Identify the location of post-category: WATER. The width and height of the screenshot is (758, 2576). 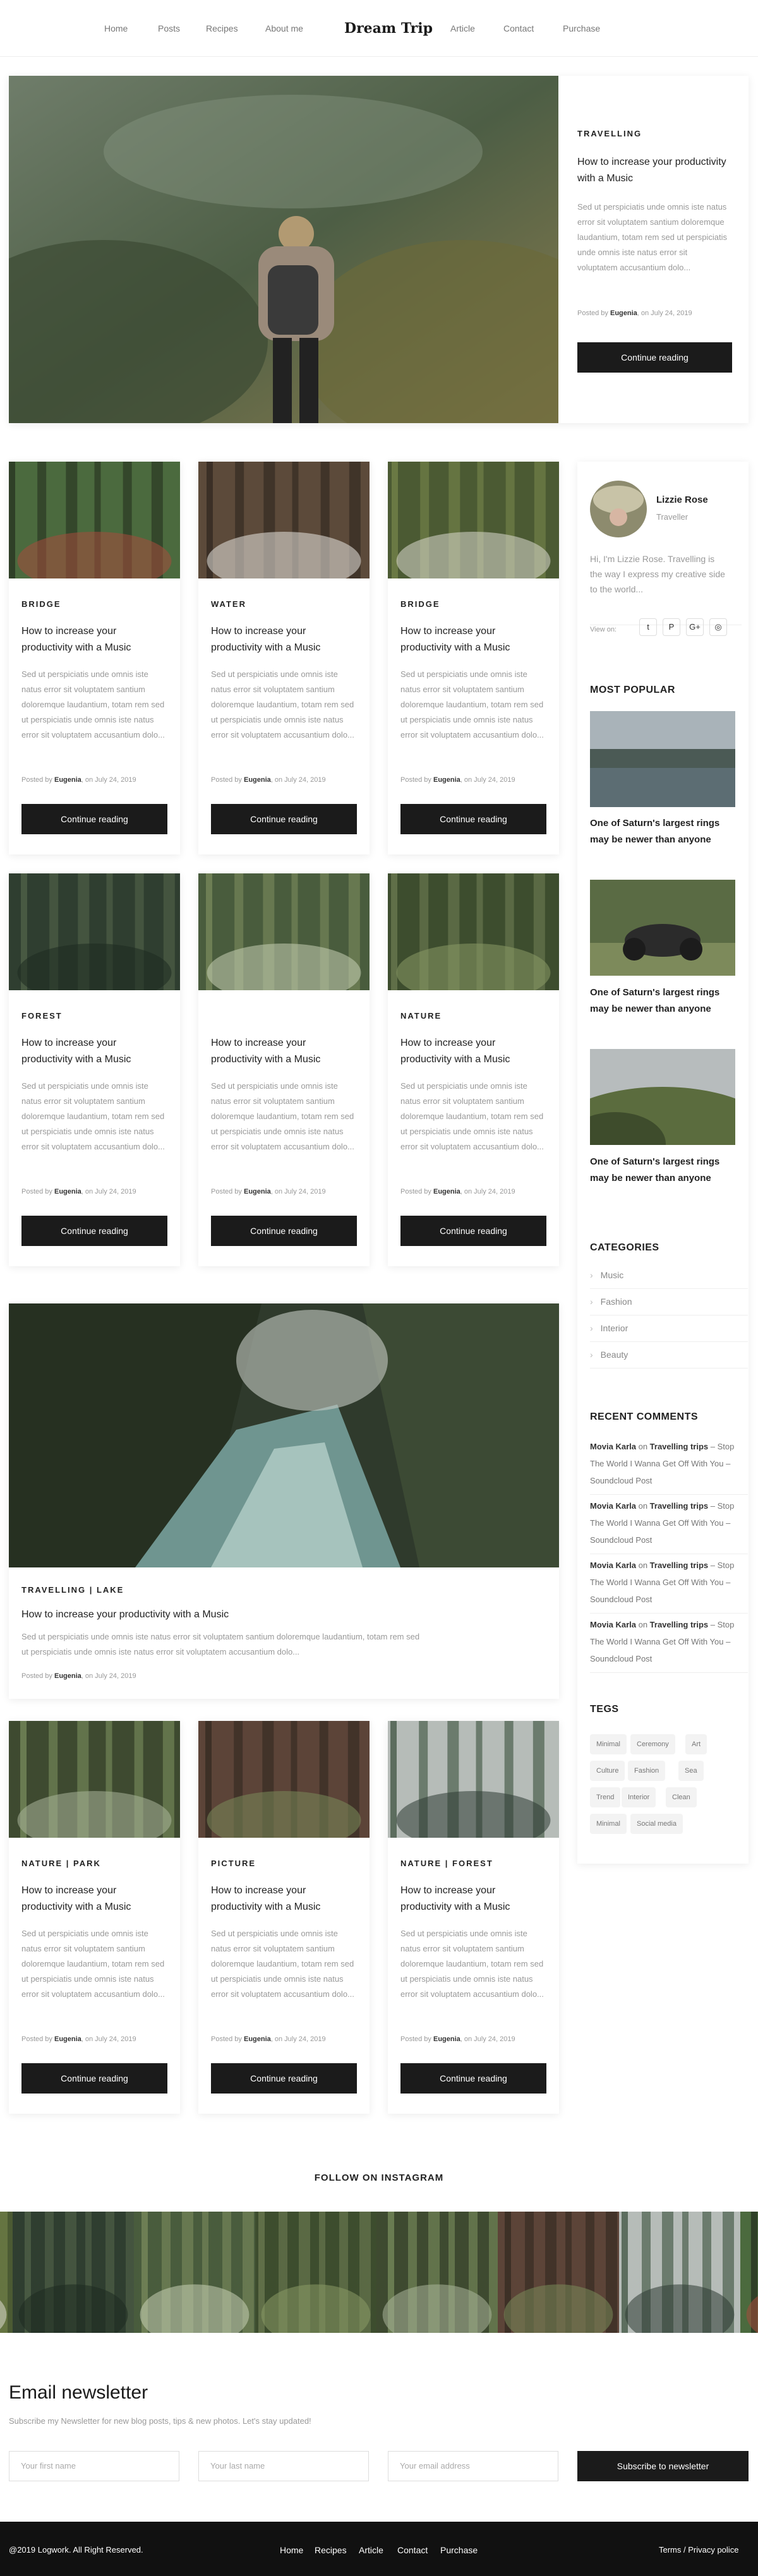
(228, 604).